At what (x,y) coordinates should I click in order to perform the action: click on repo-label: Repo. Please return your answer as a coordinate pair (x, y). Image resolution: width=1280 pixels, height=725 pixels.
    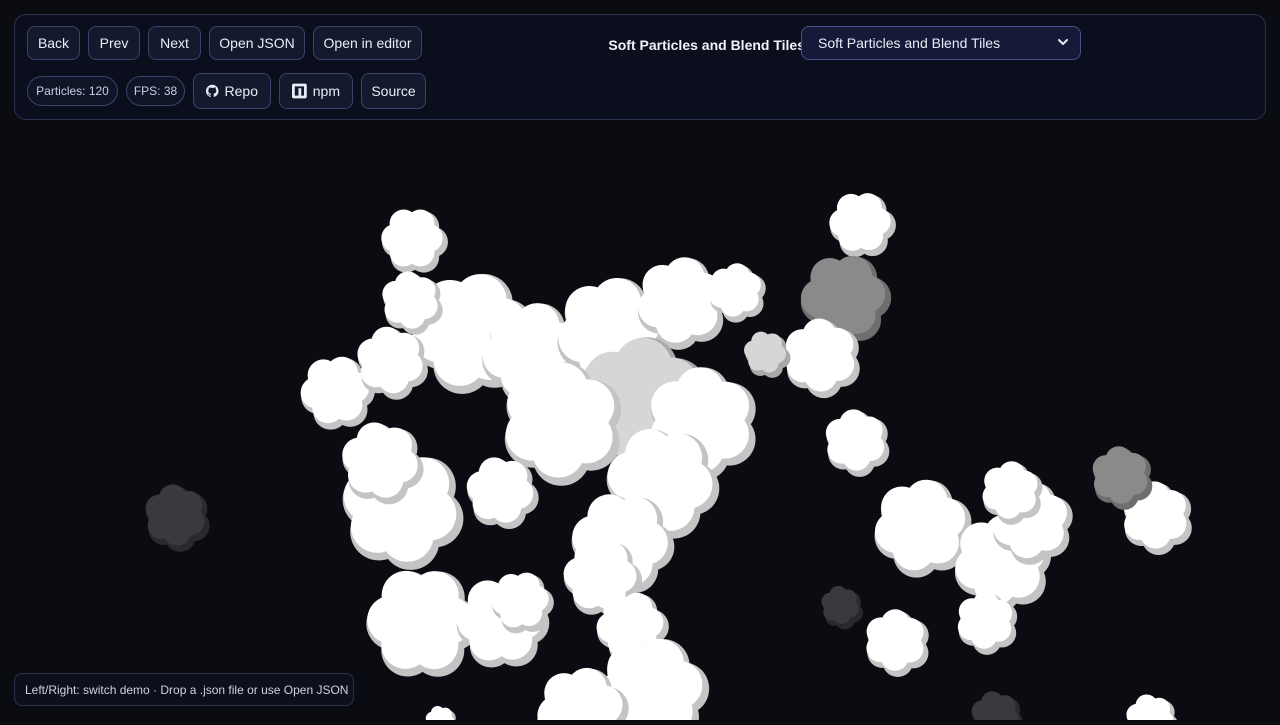
    Looking at the image, I should click on (241, 91).